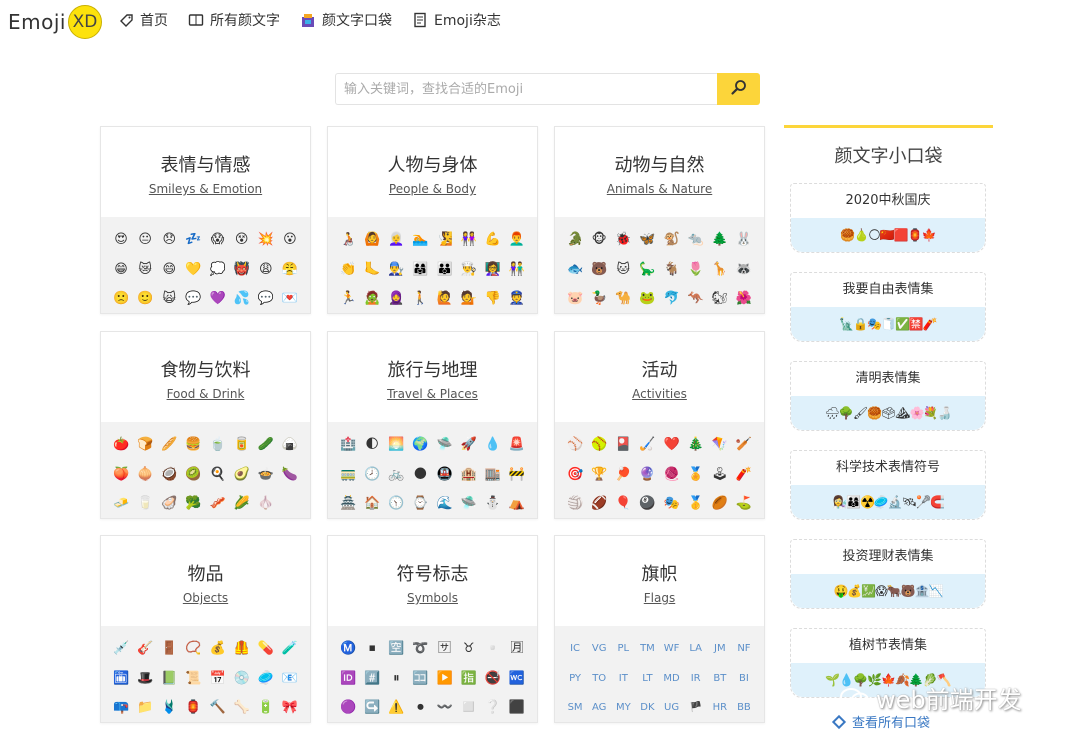 The image size is (1080, 745). I want to click on emoji-glyph: 🌲, so click(720, 242).